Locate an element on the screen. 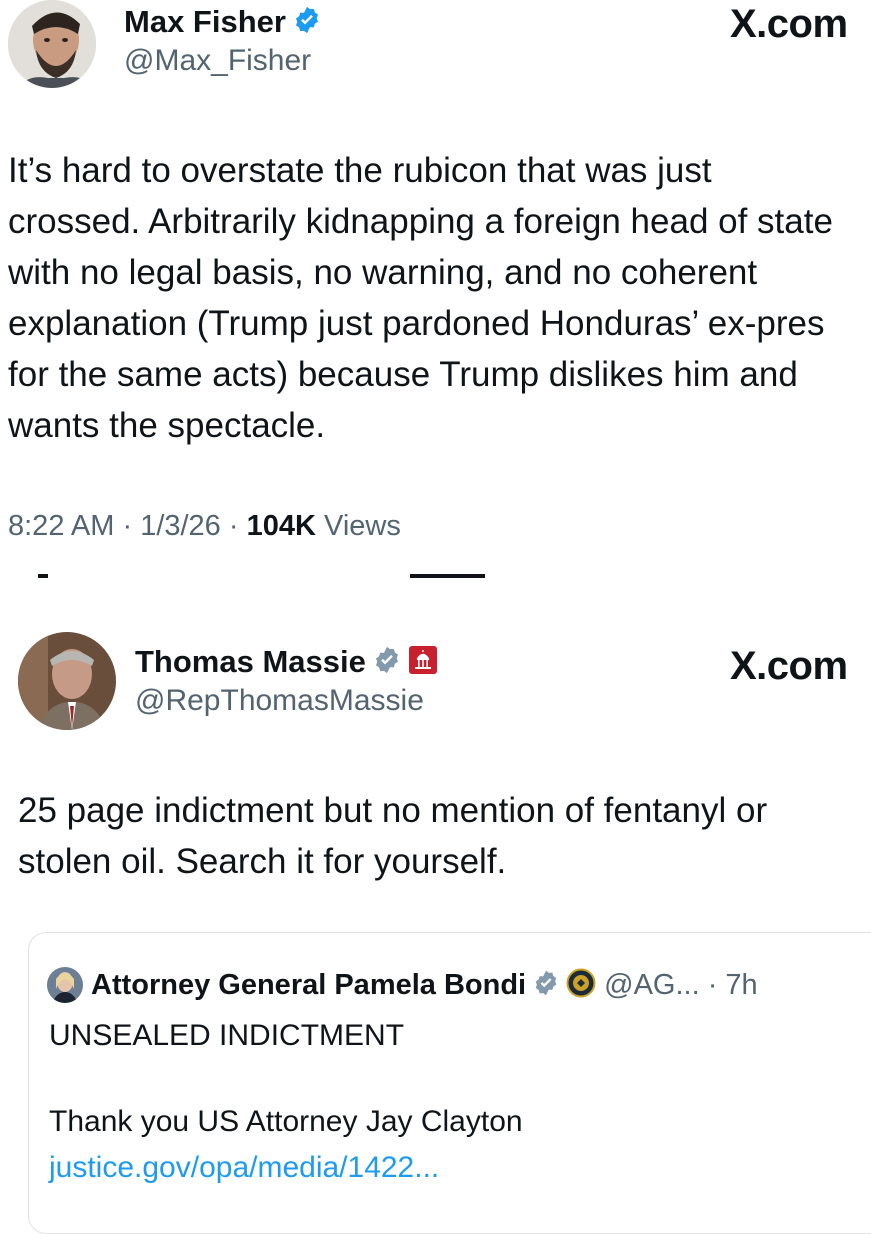 Image resolution: width=871 pixels, height=1234 pixels. author-row: Thomas Massie is located at coordinates (286, 662).